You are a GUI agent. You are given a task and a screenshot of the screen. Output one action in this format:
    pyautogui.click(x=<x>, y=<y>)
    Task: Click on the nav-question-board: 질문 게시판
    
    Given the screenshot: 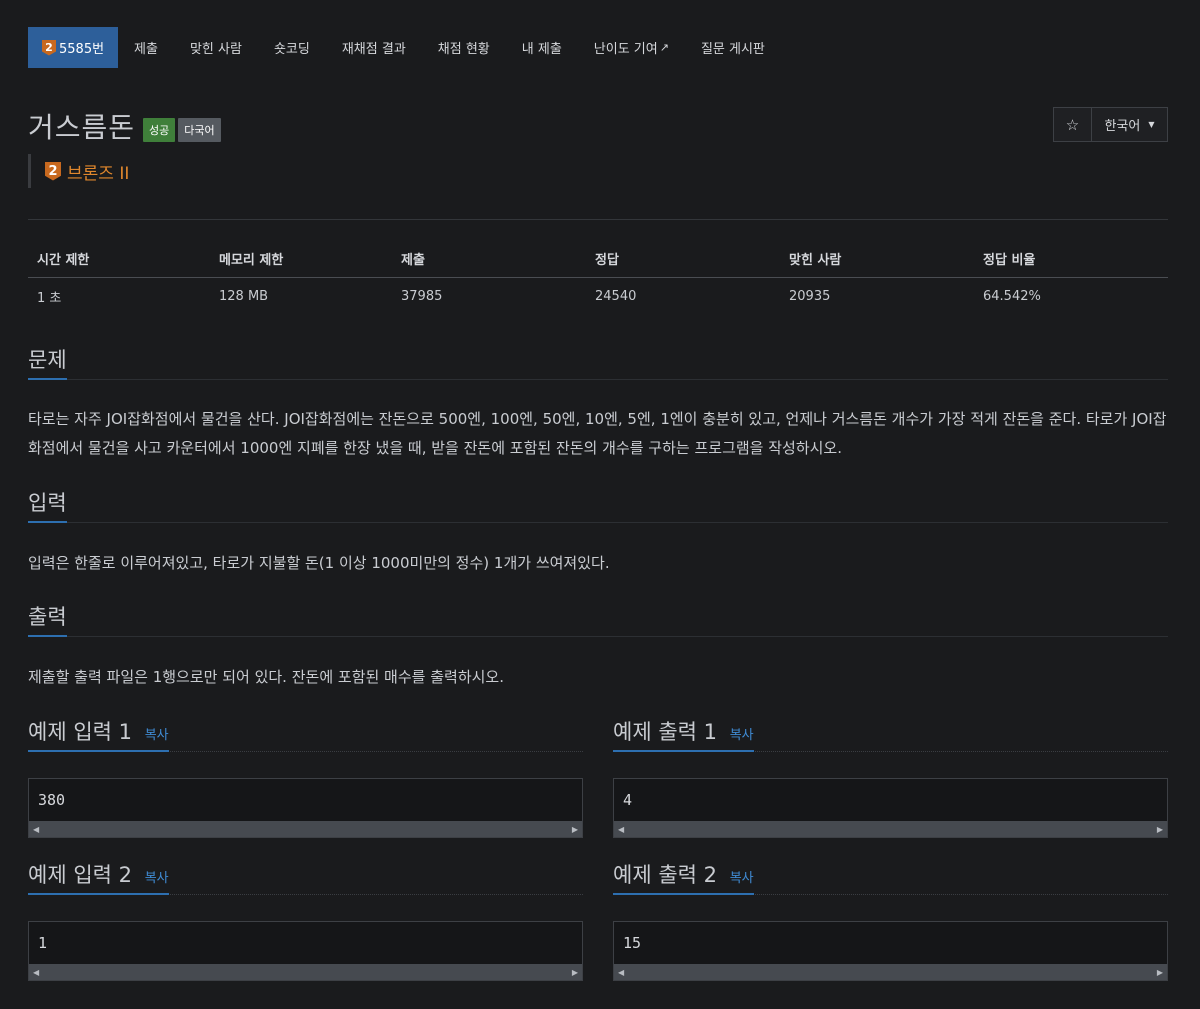 What is the action you would take?
    pyautogui.click(x=733, y=47)
    